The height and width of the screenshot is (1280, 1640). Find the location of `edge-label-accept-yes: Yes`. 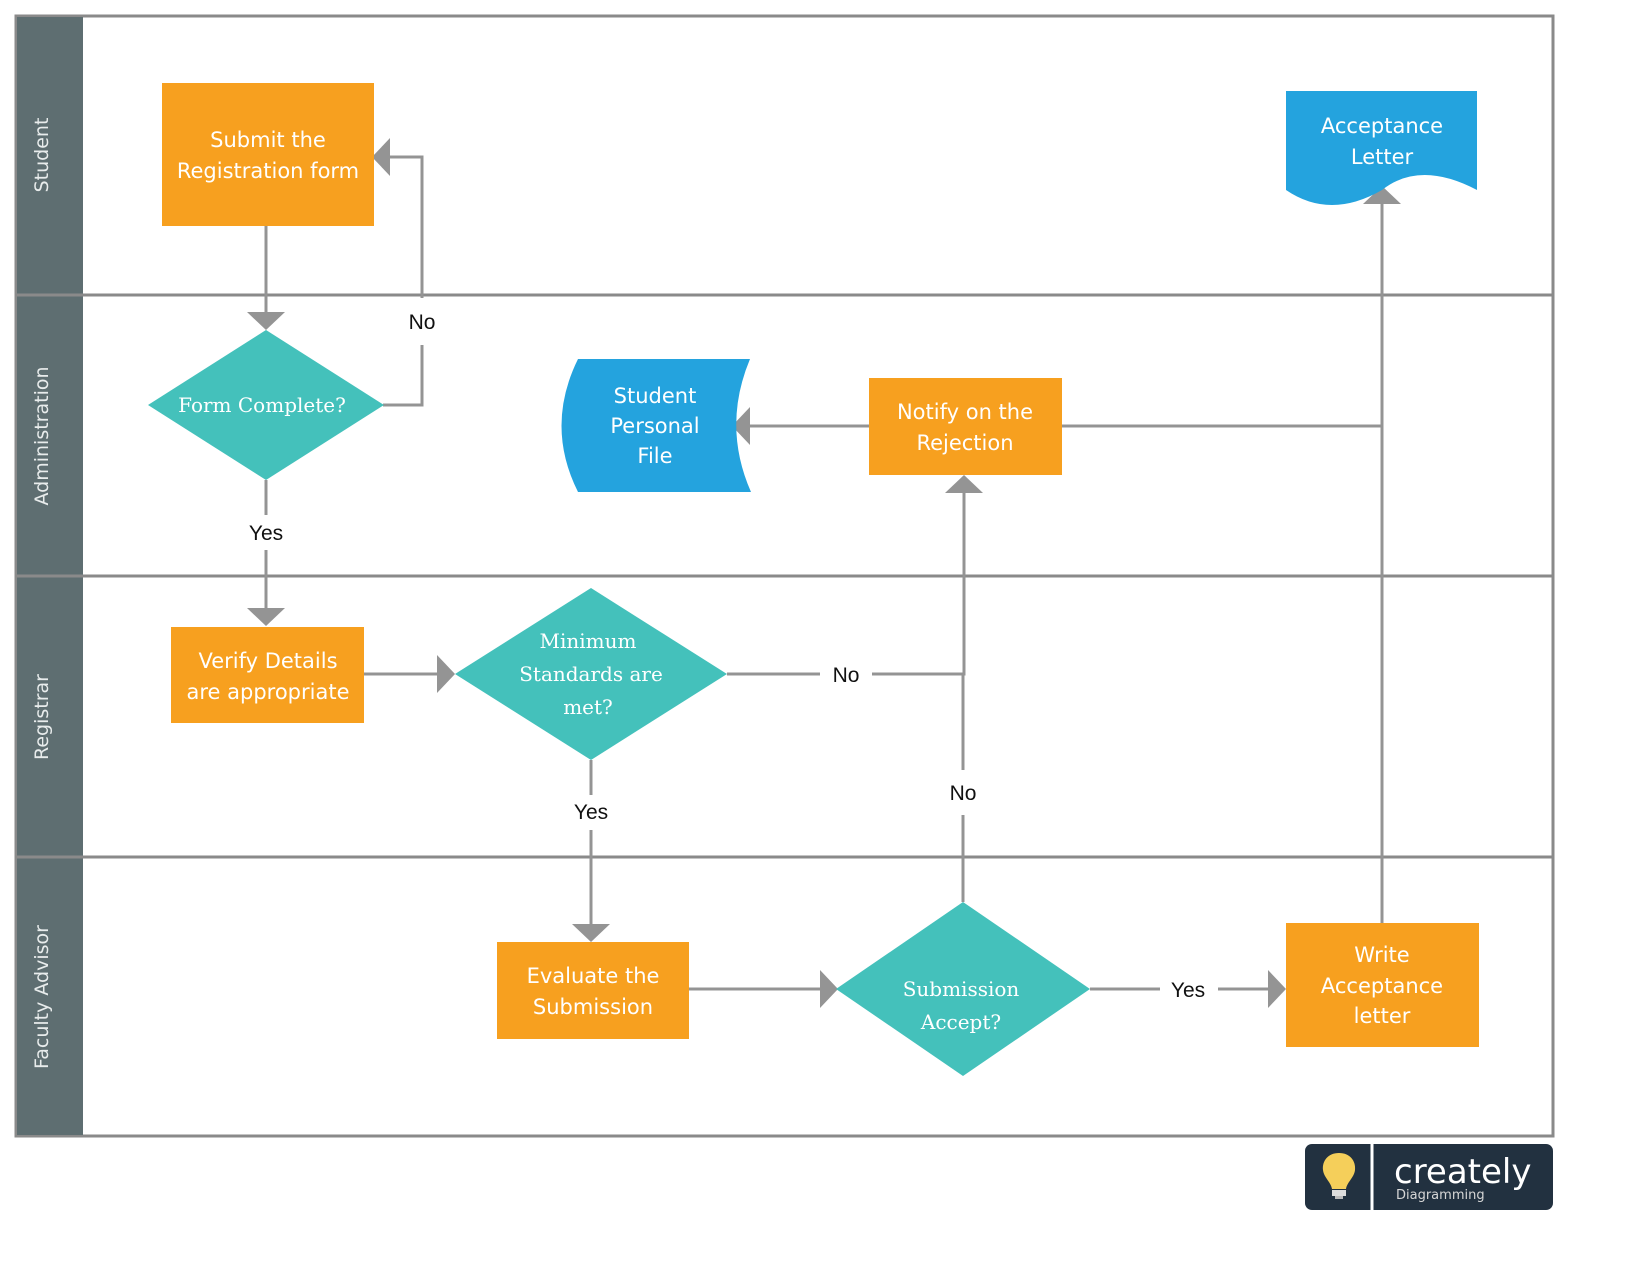

edge-label-accept-yes: Yes is located at coordinates (1188, 990).